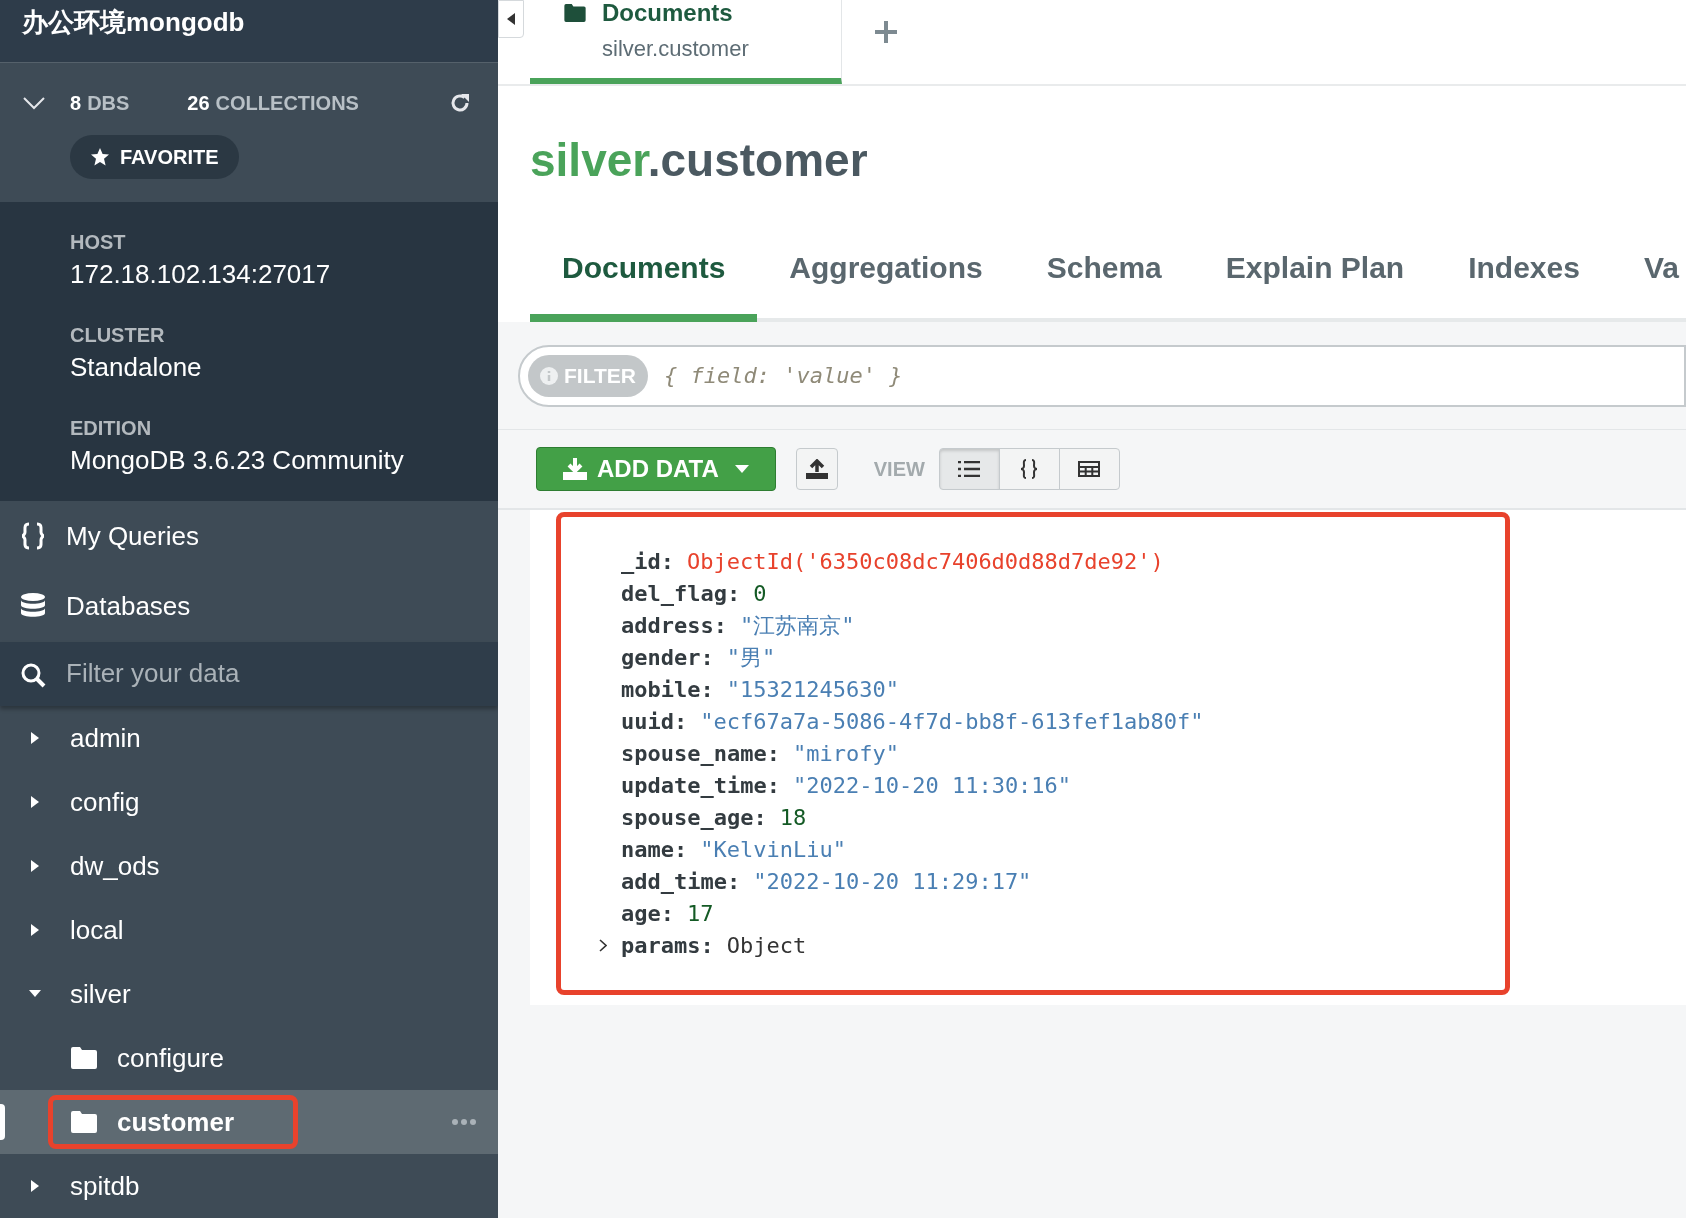 The height and width of the screenshot is (1218, 1686). What do you see at coordinates (173, 1058) in the screenshot?
I see `collection-item: configure` at bounding box center [173, 1058].